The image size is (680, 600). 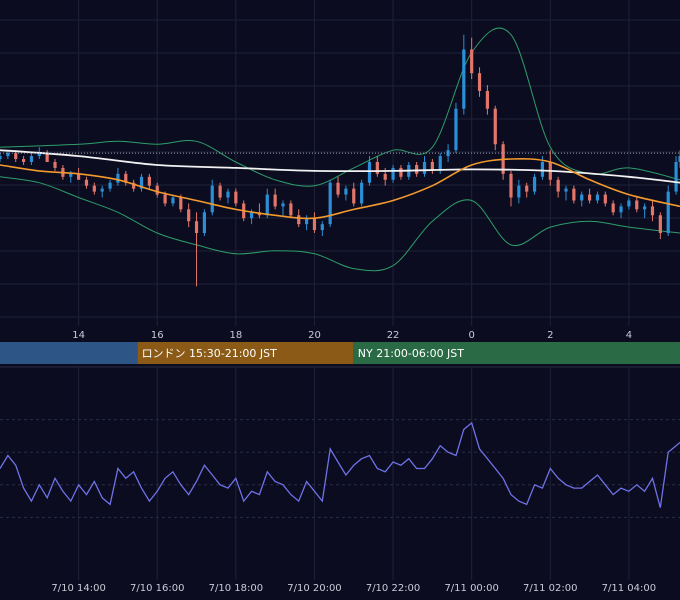 I want to click on price-x-tick-label: 2, so click(x=550, y=335).